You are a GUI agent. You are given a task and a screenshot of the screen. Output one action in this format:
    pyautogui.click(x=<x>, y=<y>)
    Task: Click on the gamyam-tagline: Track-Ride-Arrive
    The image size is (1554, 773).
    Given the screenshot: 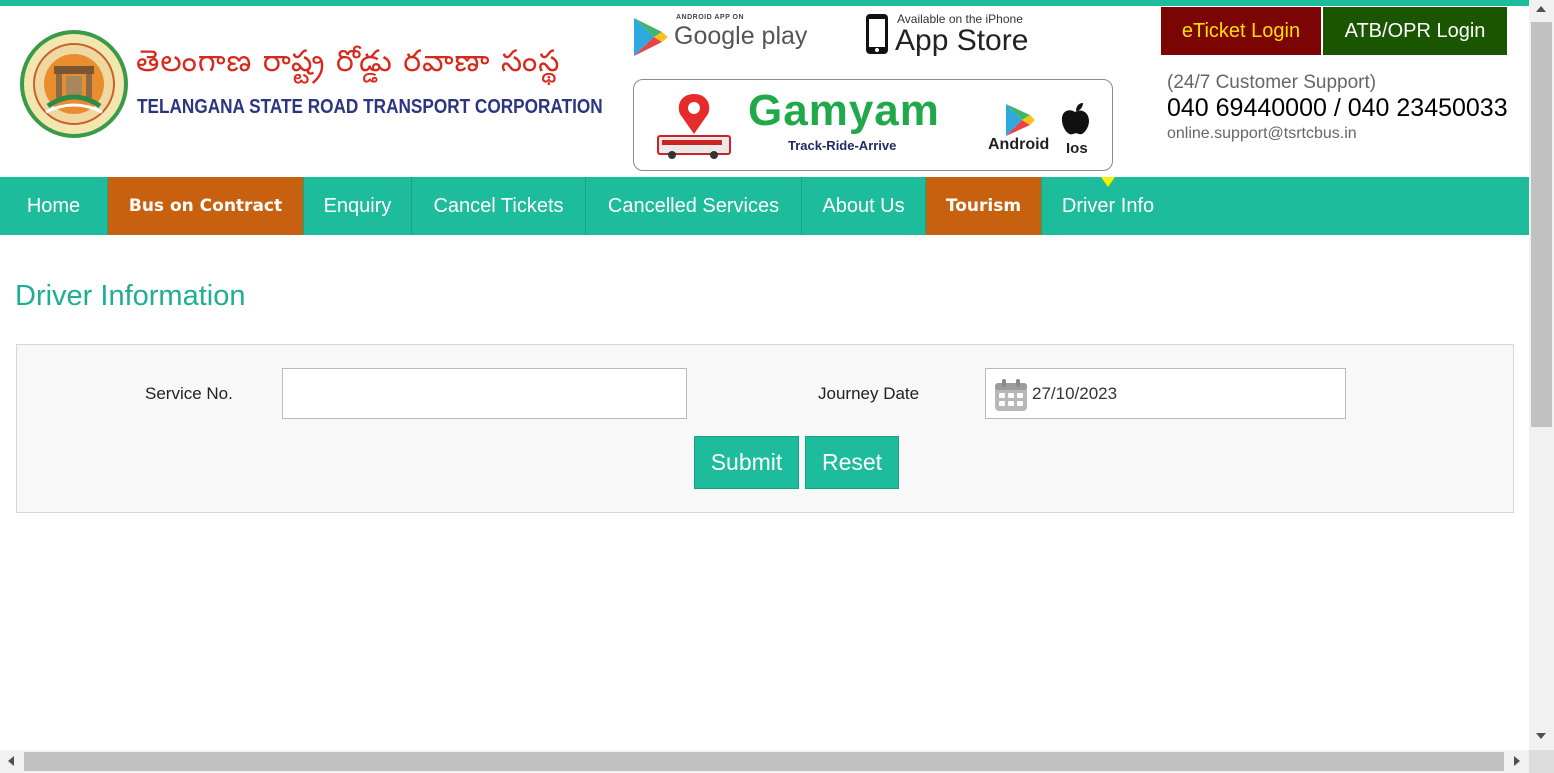 What is the action you would take?
    pyautogui.click(x=842, y=145)
    